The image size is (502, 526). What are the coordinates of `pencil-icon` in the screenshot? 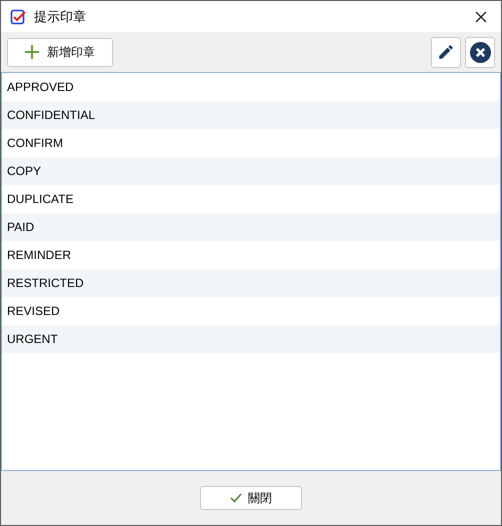 It's located at (446, 52).